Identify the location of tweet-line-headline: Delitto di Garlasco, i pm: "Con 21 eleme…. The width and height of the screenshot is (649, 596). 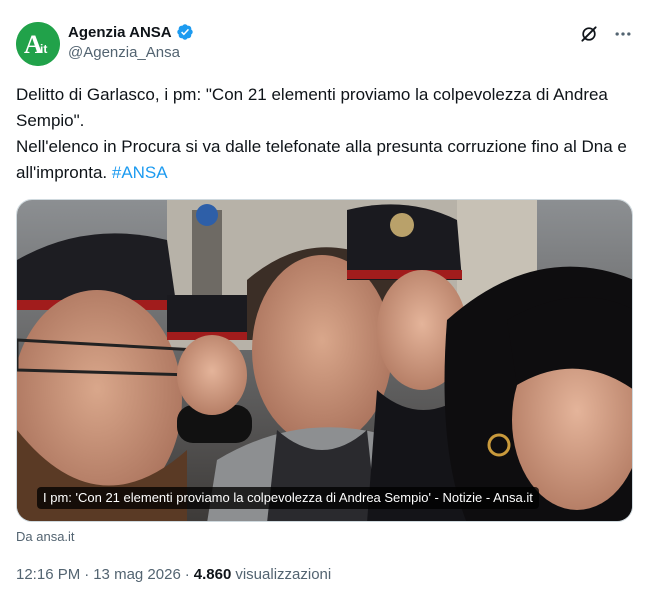
(312, 107).